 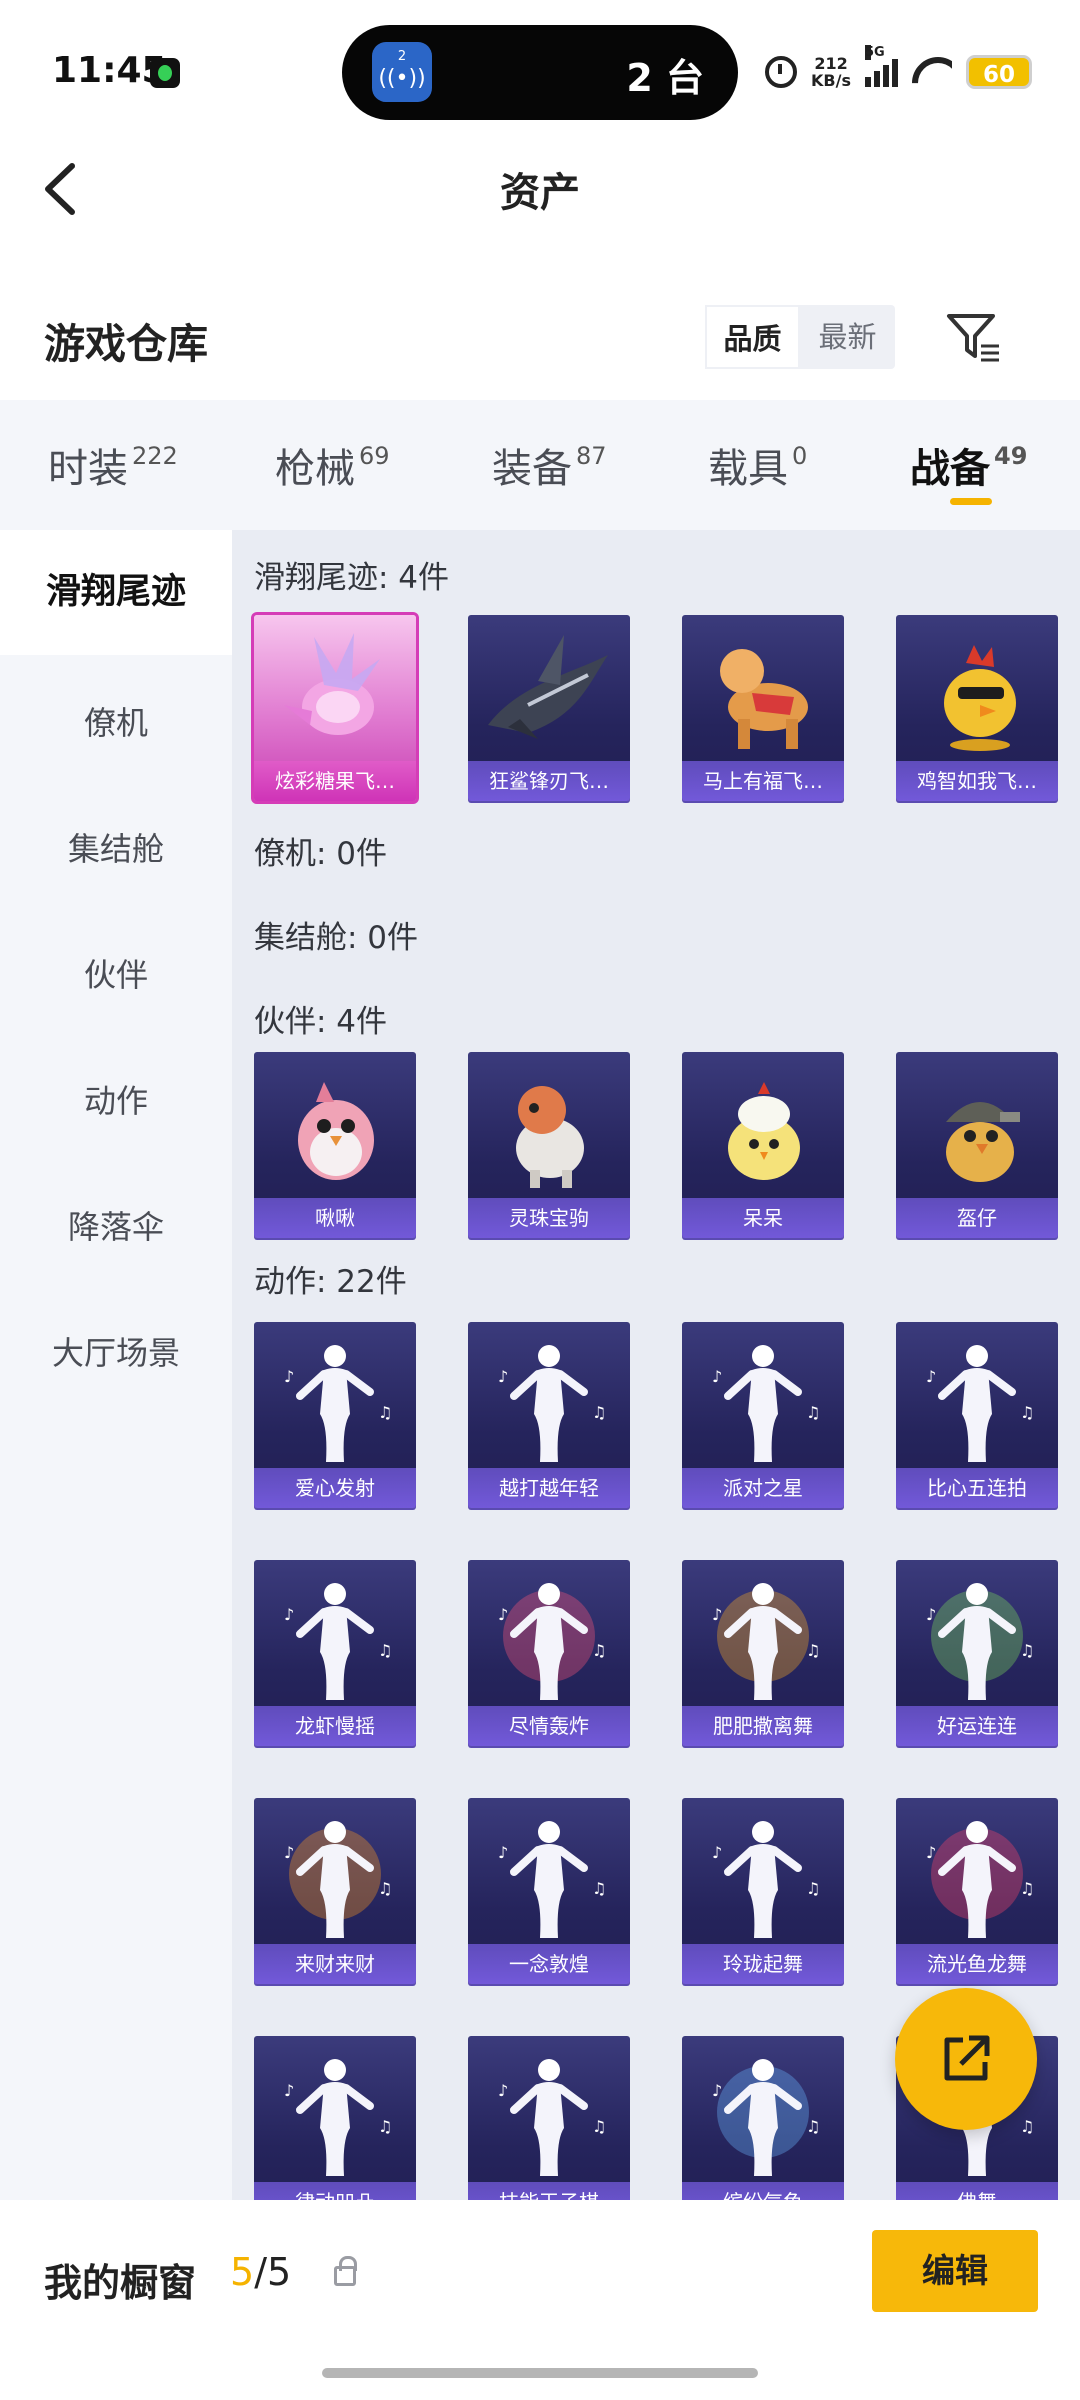 I want to click on tab-vehicles: 载具 0, so click(x=757, y=465).